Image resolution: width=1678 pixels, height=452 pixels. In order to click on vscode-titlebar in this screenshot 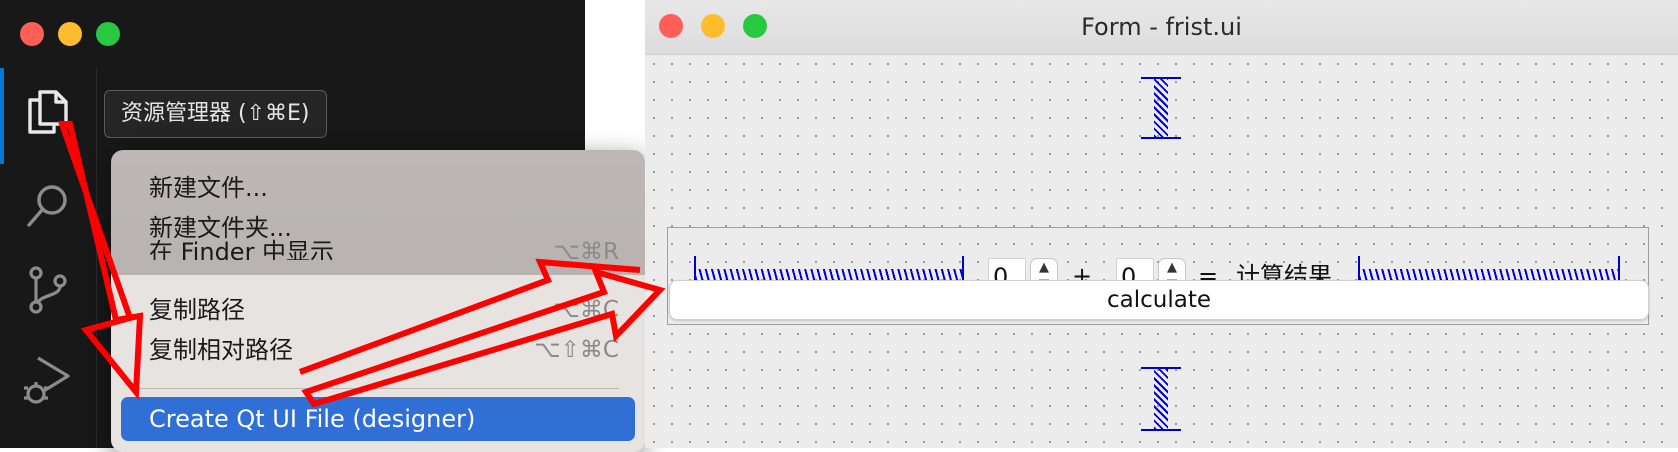, I will do `click(292, 34)`.